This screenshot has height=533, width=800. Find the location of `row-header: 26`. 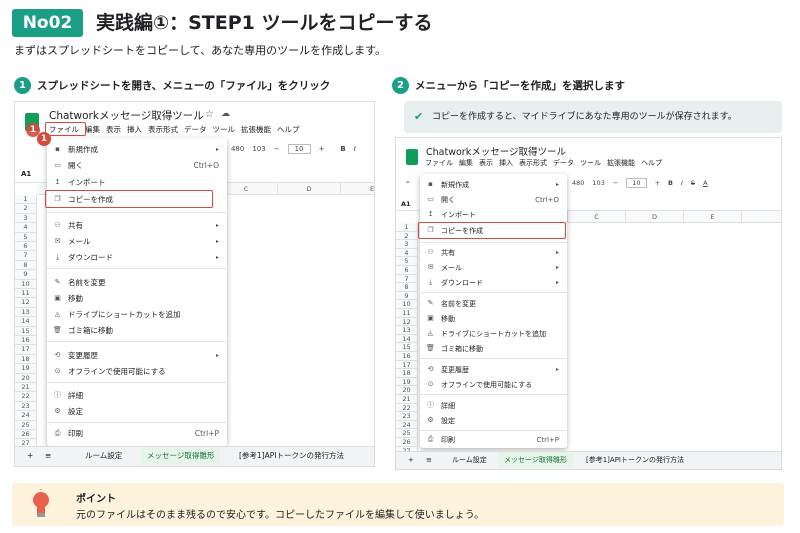

row-header: 26 is located at coordinates (407, 442).